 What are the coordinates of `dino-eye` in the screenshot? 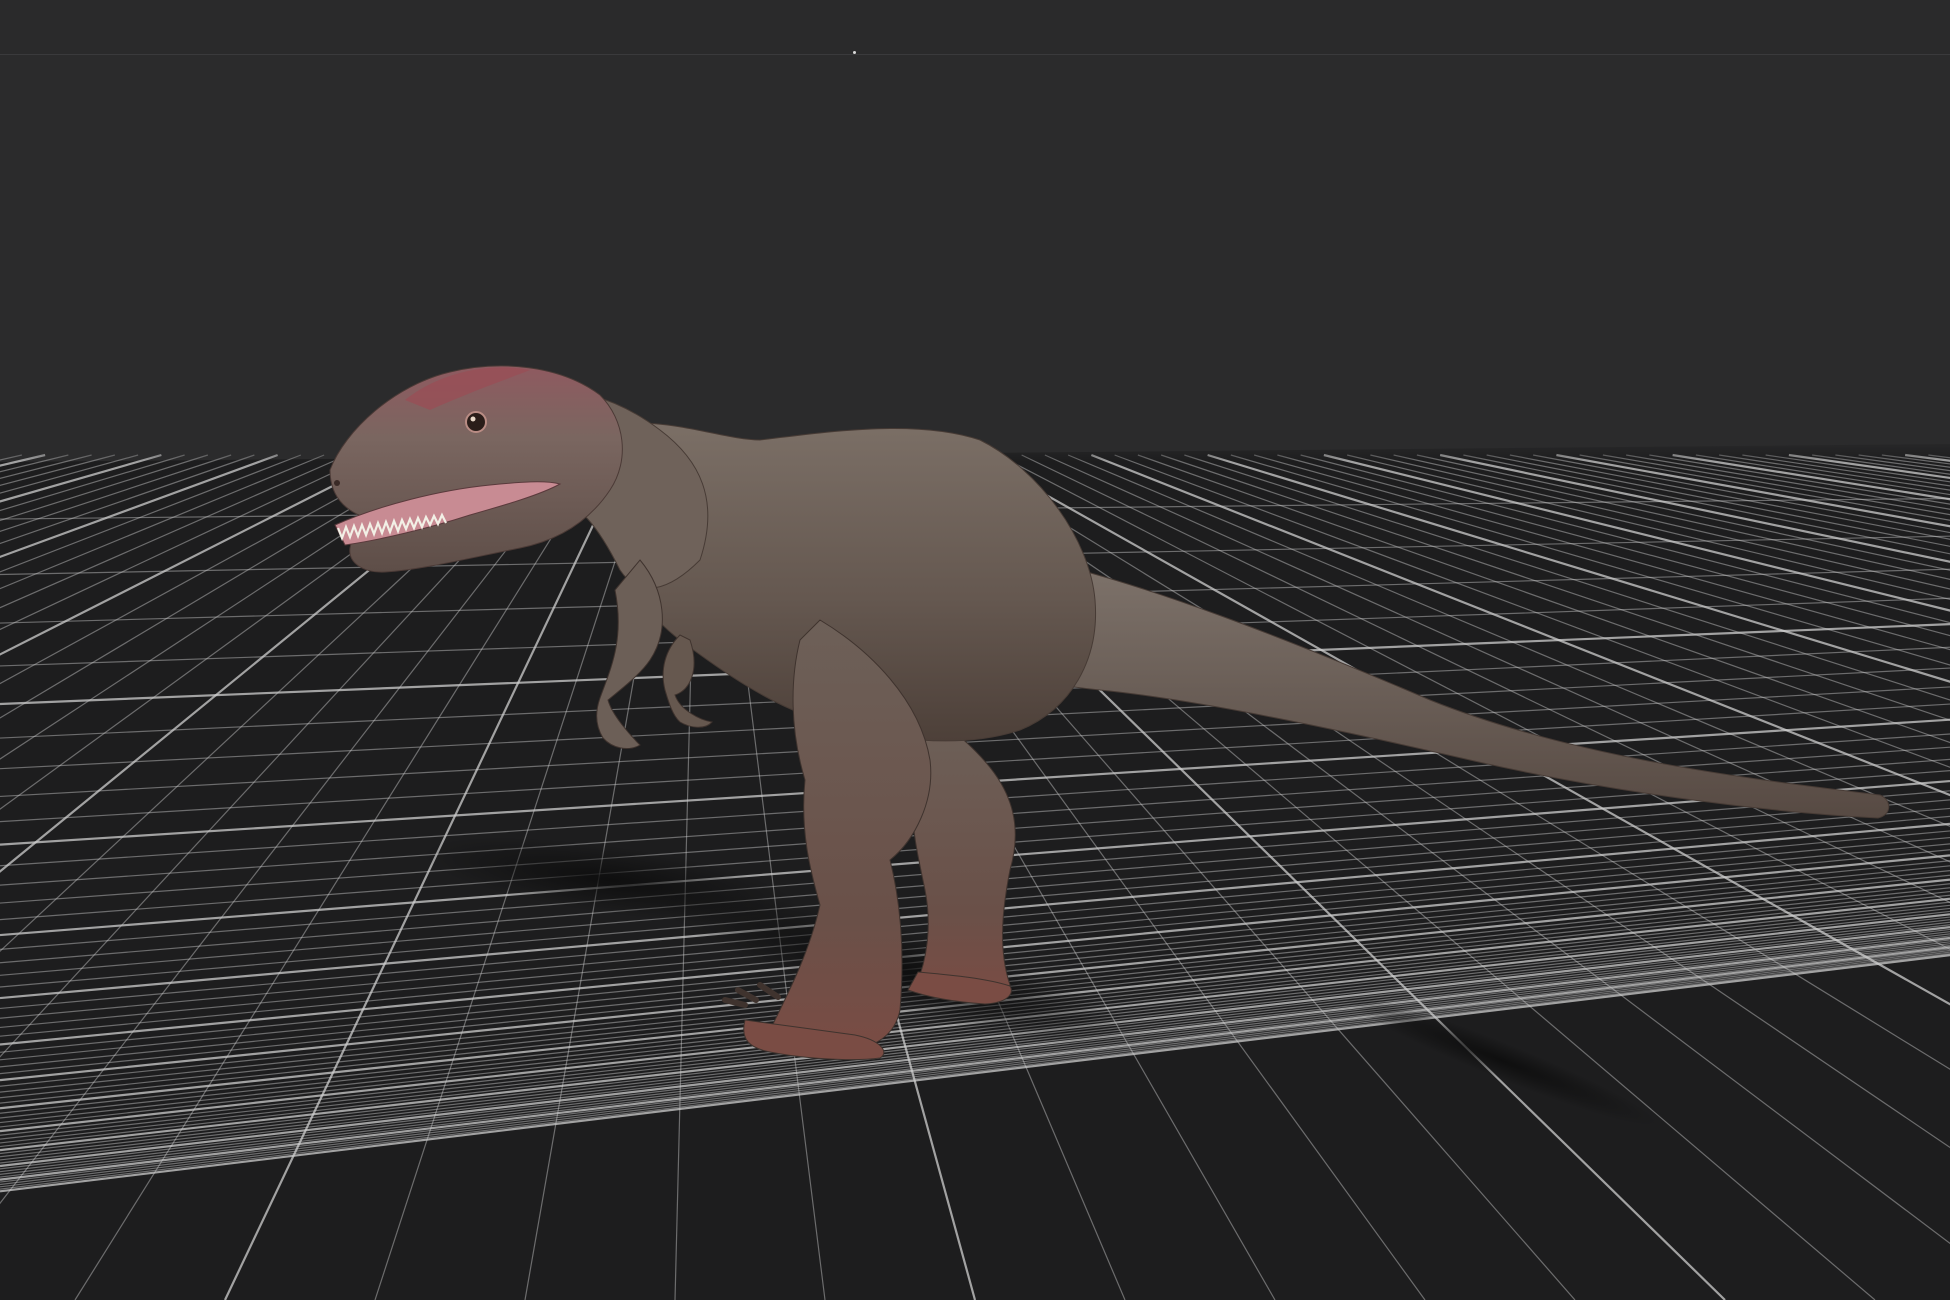 It's located at (476, 422).